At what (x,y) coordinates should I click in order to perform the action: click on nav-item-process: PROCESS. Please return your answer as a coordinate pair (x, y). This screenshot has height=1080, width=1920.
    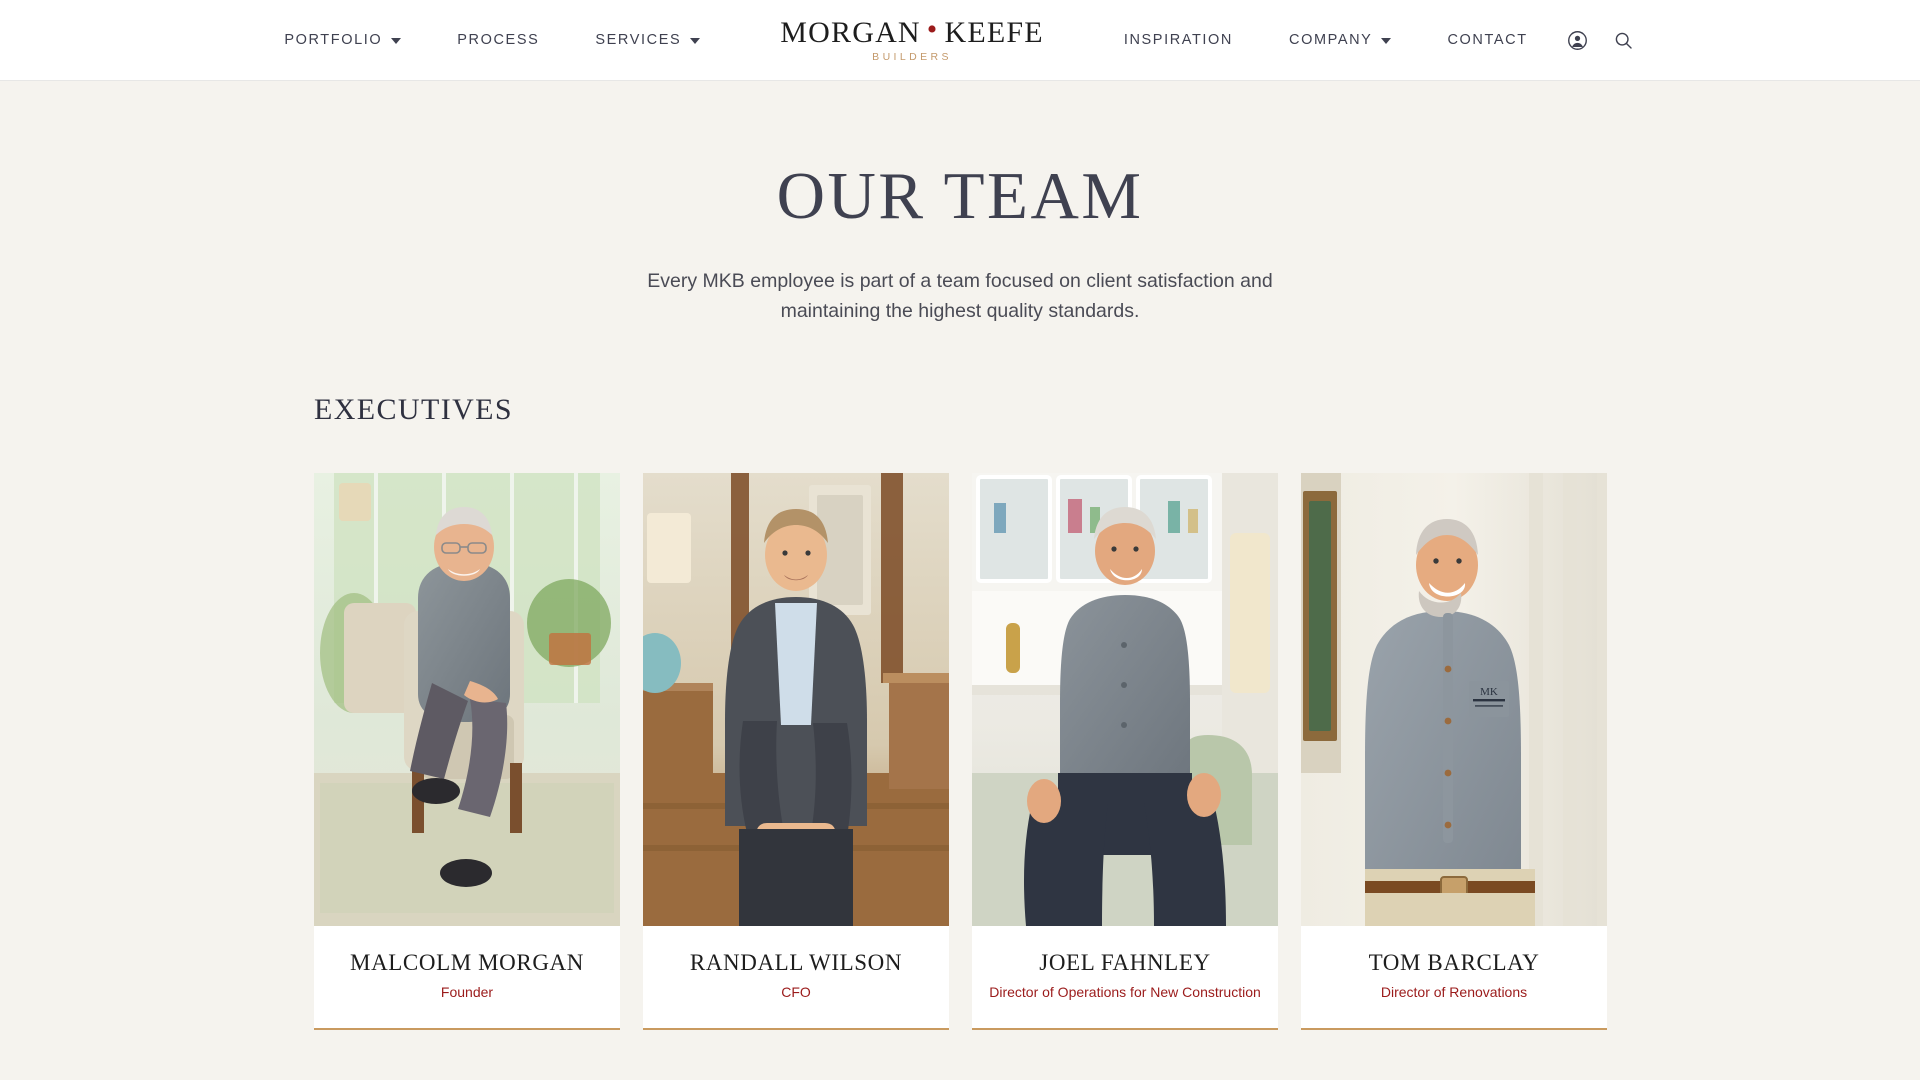
    Looking at the image, I should click on (498, 40).